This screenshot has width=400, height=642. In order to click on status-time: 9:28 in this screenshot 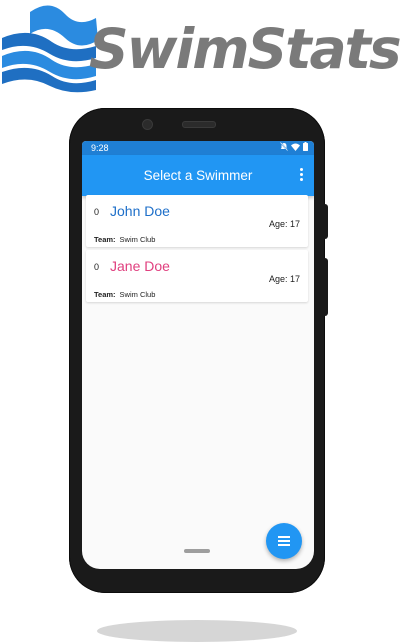, I will do `click(100, 148)`.